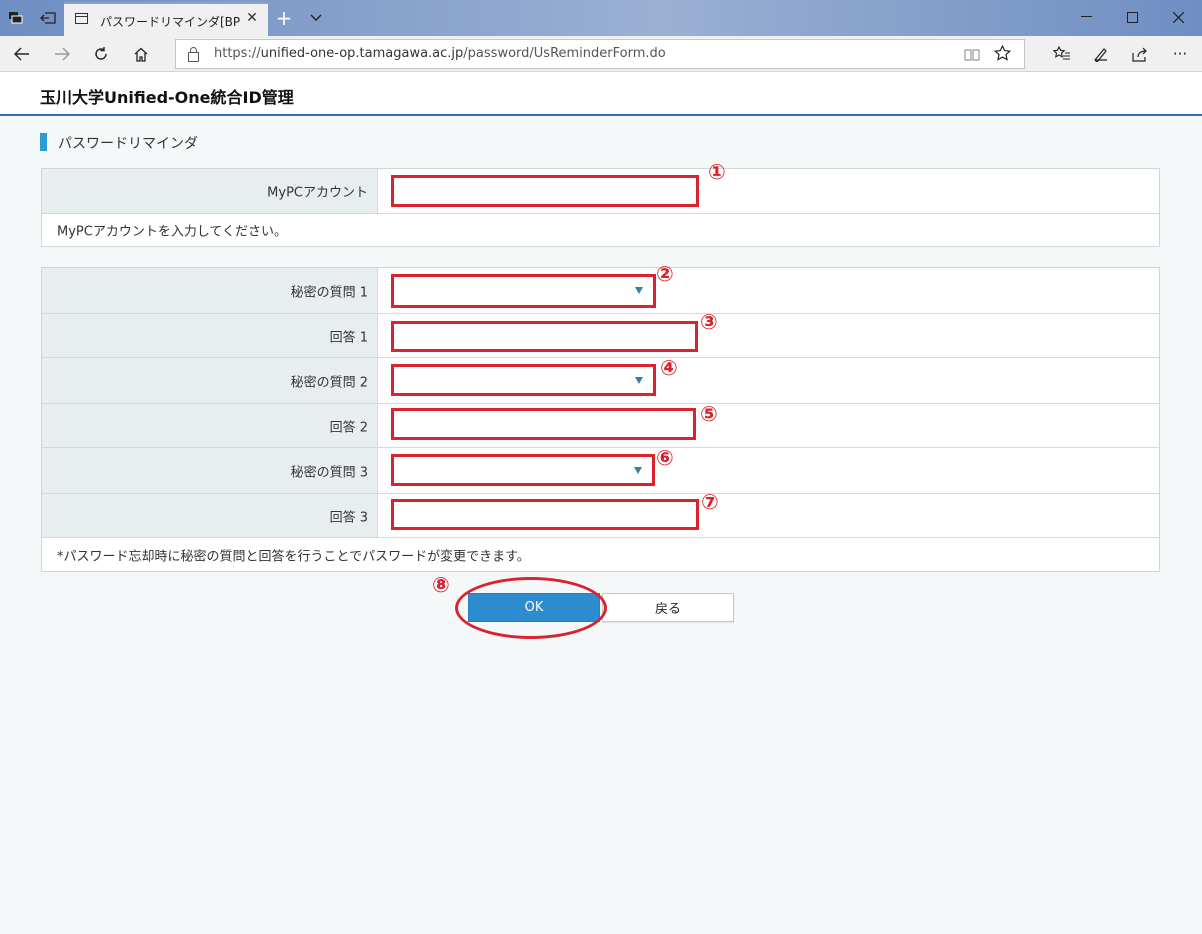 The image size is (1202, 934). I want to click on answer-1-label: 回答 1, so click(348, 337).